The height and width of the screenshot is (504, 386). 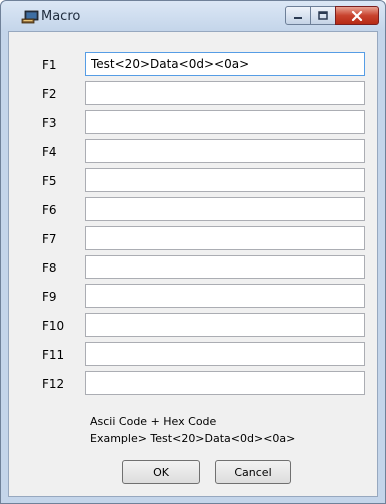 What do you see at coordinates (49, 210) in the screenshot?
I see `macro-label-f6: F6` at bounding box center [49, 210].